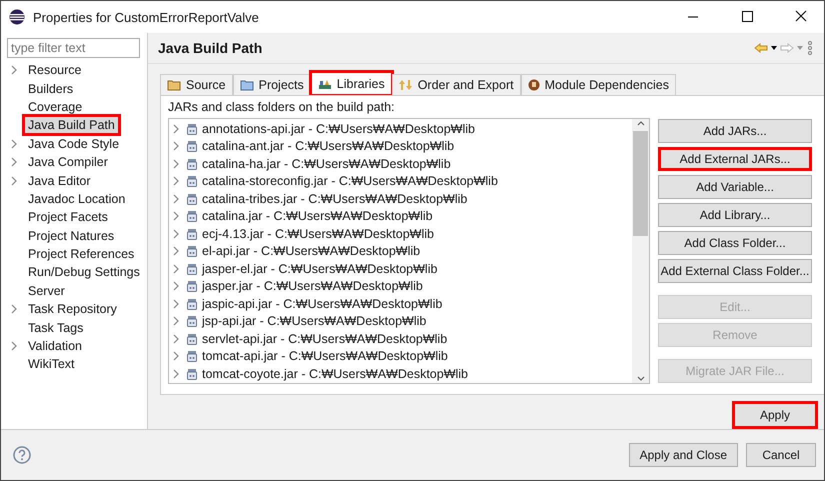  I want to click on books-icon, so click(325, 84).